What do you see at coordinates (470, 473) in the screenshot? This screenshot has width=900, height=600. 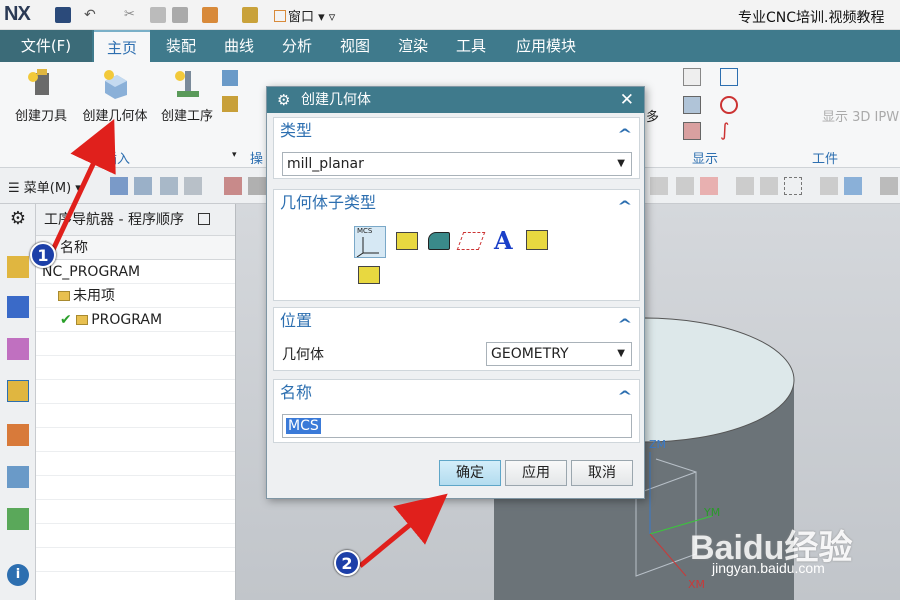 I see `ok-button: 确定` at bounding box center [470, 473].